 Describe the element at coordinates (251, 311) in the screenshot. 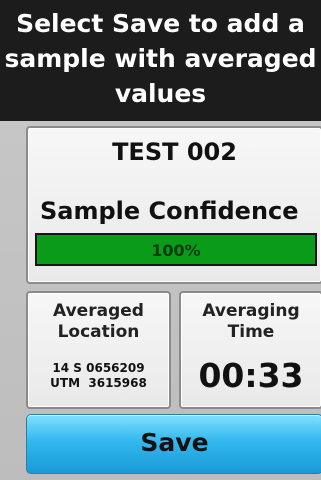

I see `averaging-time-title-line-1: Averaging` at that location.